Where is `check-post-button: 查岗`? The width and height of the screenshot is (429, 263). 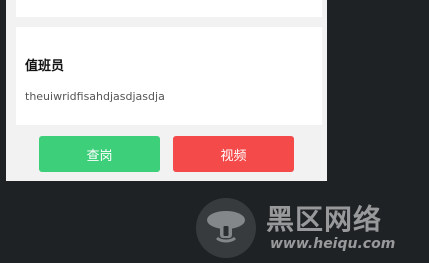
check-post-button: 查岗 is located at coordinates (99, 154).